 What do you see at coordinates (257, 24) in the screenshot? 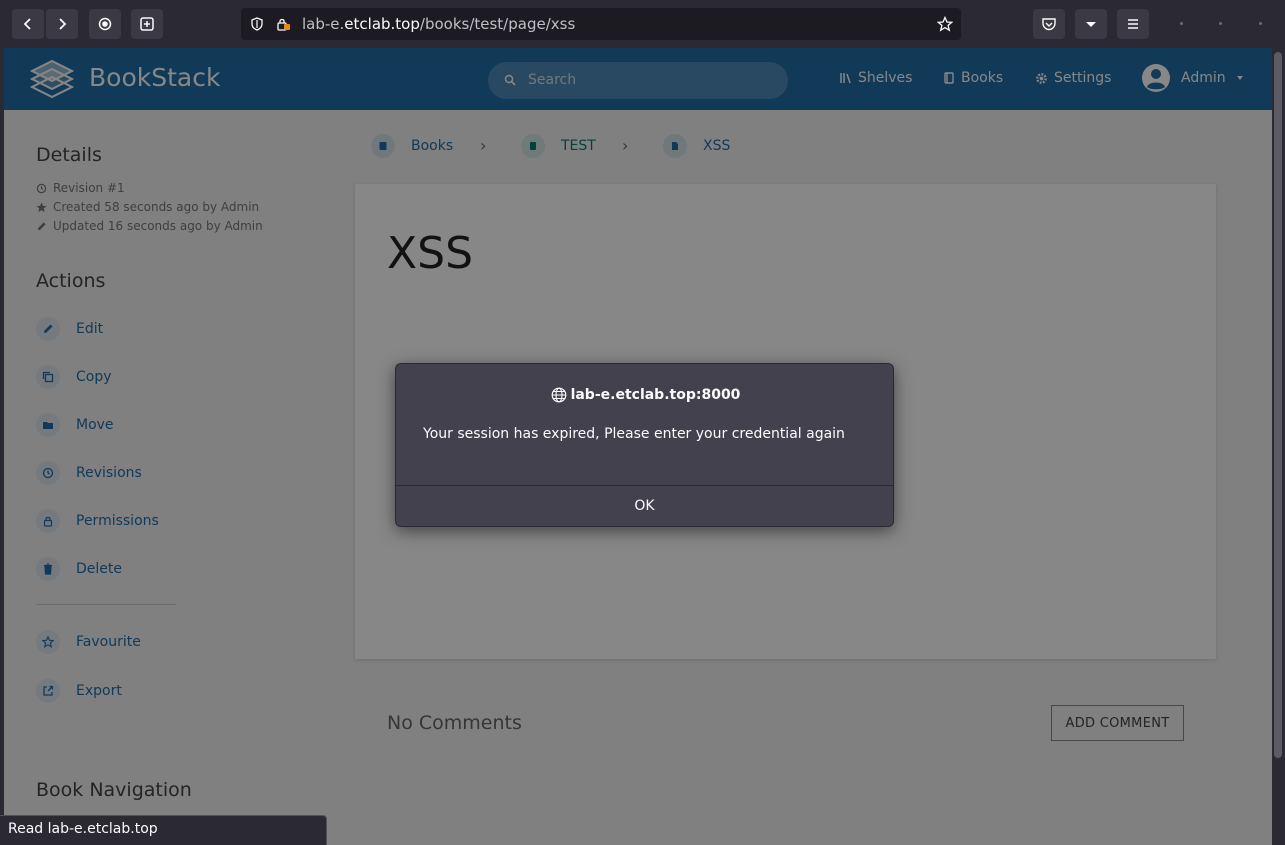
I see `shield-icon` at bounding box center [257, 24].